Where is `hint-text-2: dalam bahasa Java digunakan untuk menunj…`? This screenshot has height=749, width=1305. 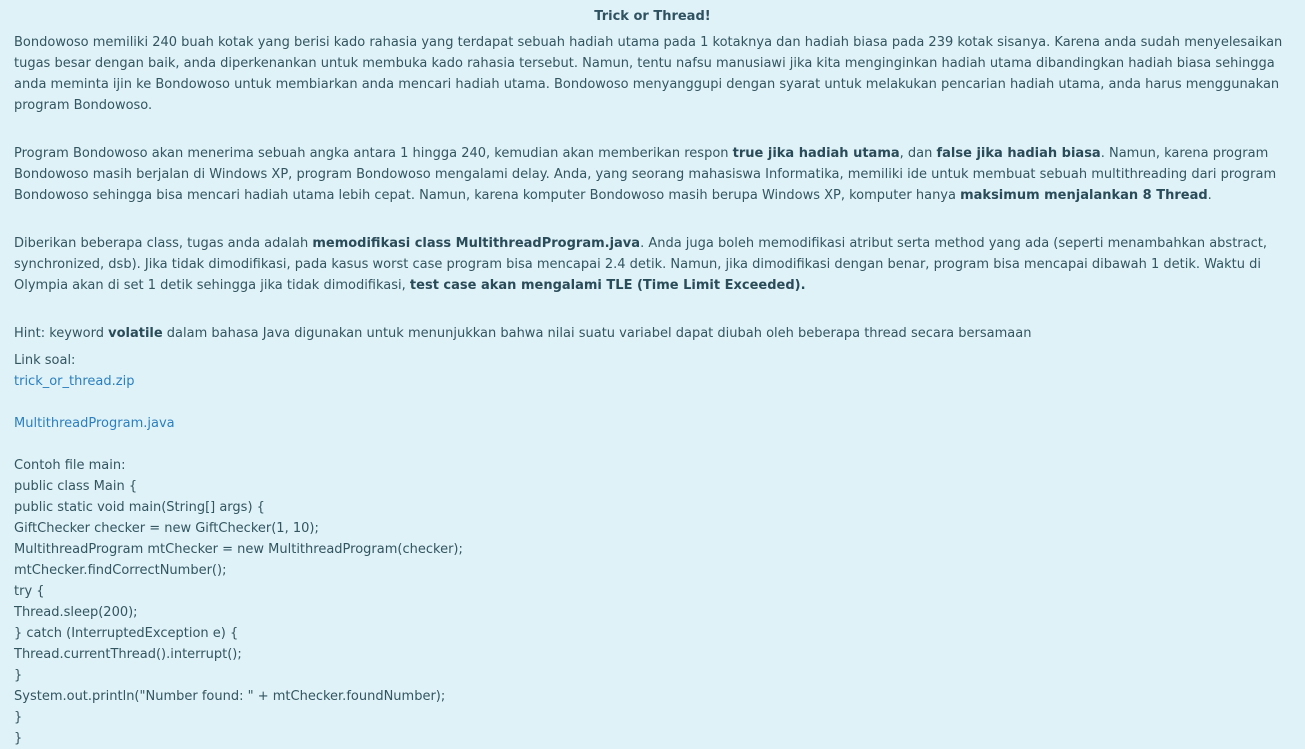 hint-text-2: dalam bahasa Java digunakan untuk menunj… is located at coordinates (597, 333).